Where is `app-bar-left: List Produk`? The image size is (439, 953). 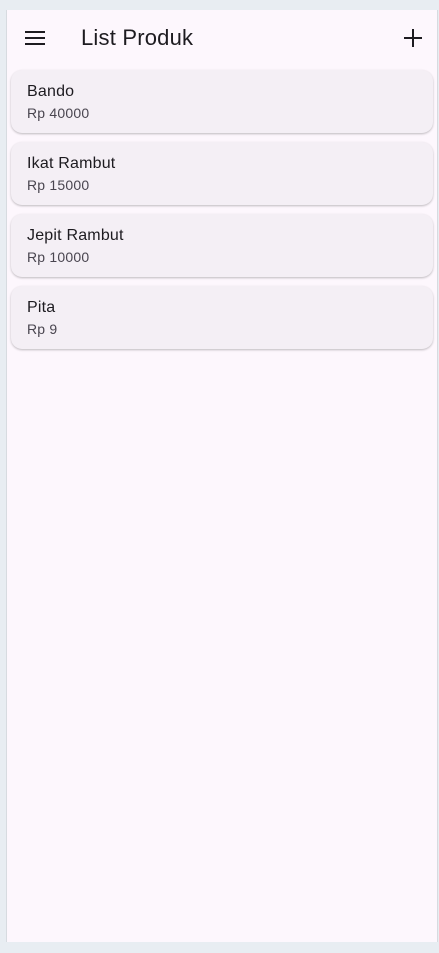 app-bar-left: List Produk is located at coordinates (106, 38).